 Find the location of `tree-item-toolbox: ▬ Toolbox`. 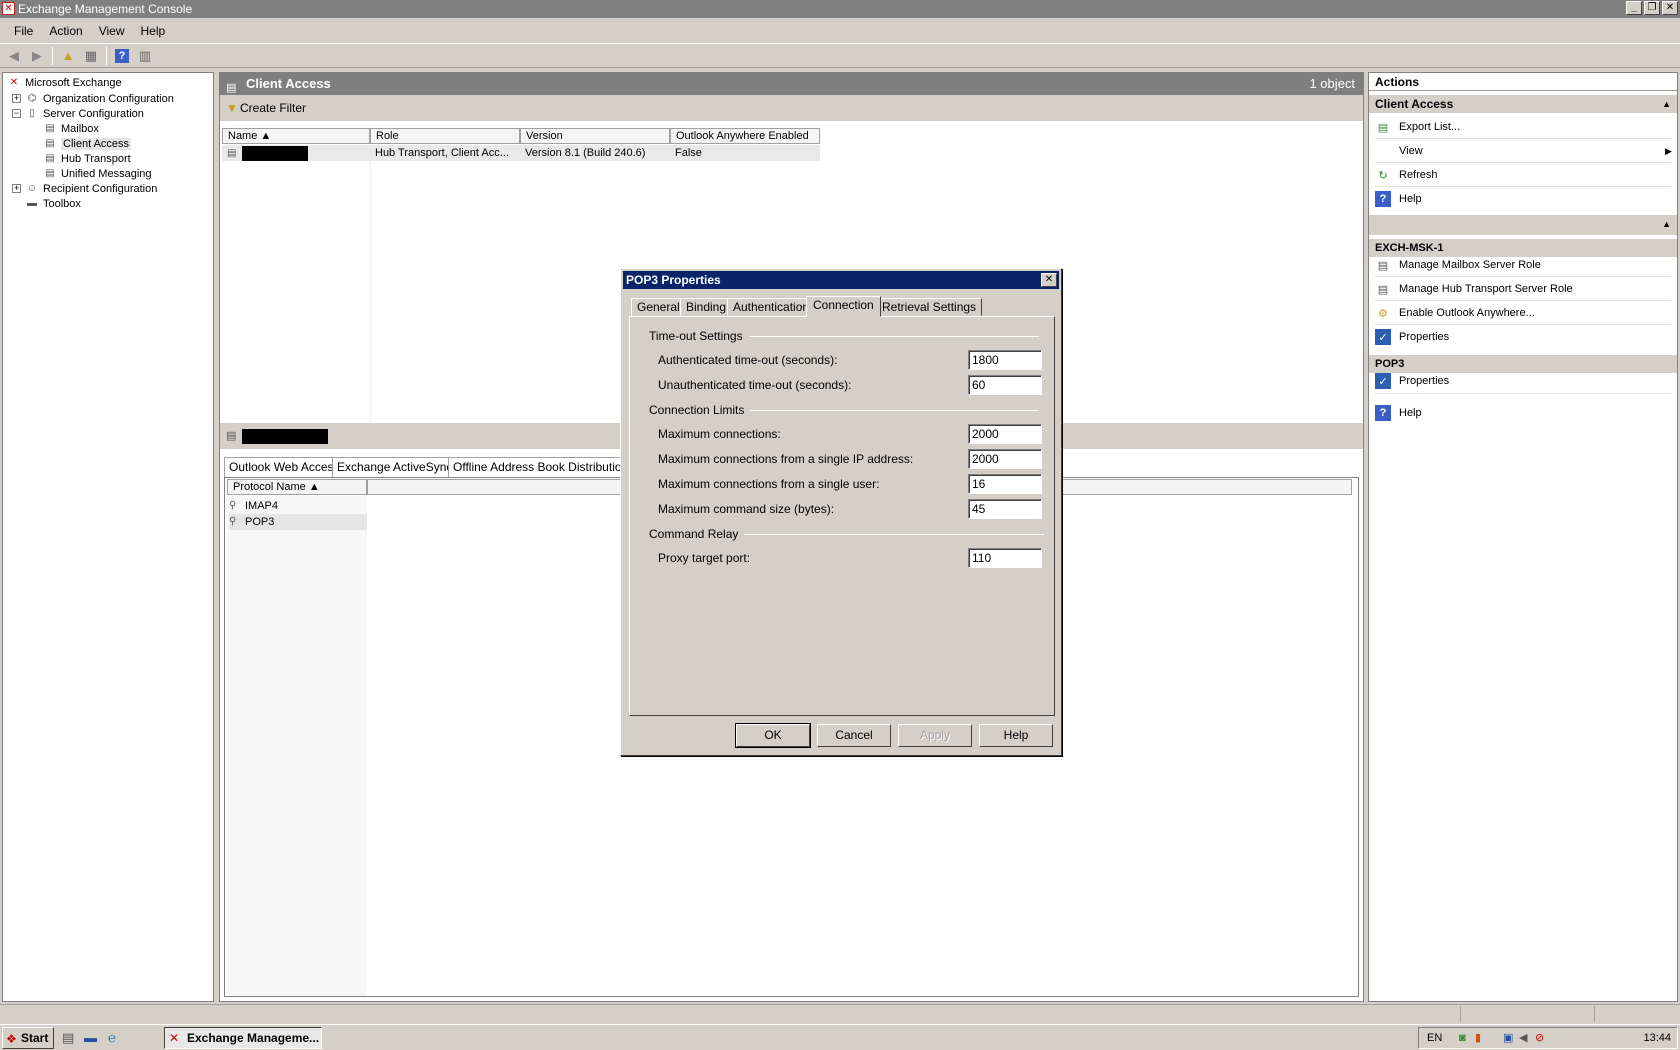

tree-item-toolbox: ▬ Toolbox is located at coordinates (53, 203).